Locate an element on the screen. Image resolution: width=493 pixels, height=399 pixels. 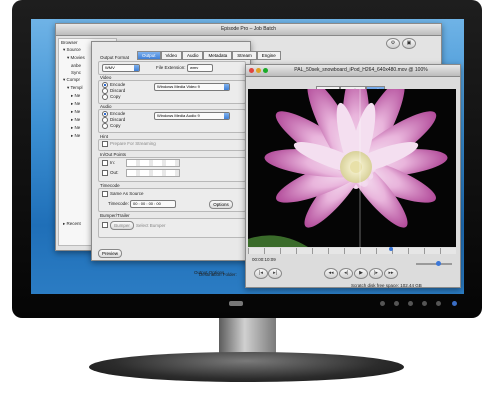
rewind-button: ◂◂ is located at coordinates (331, 273).